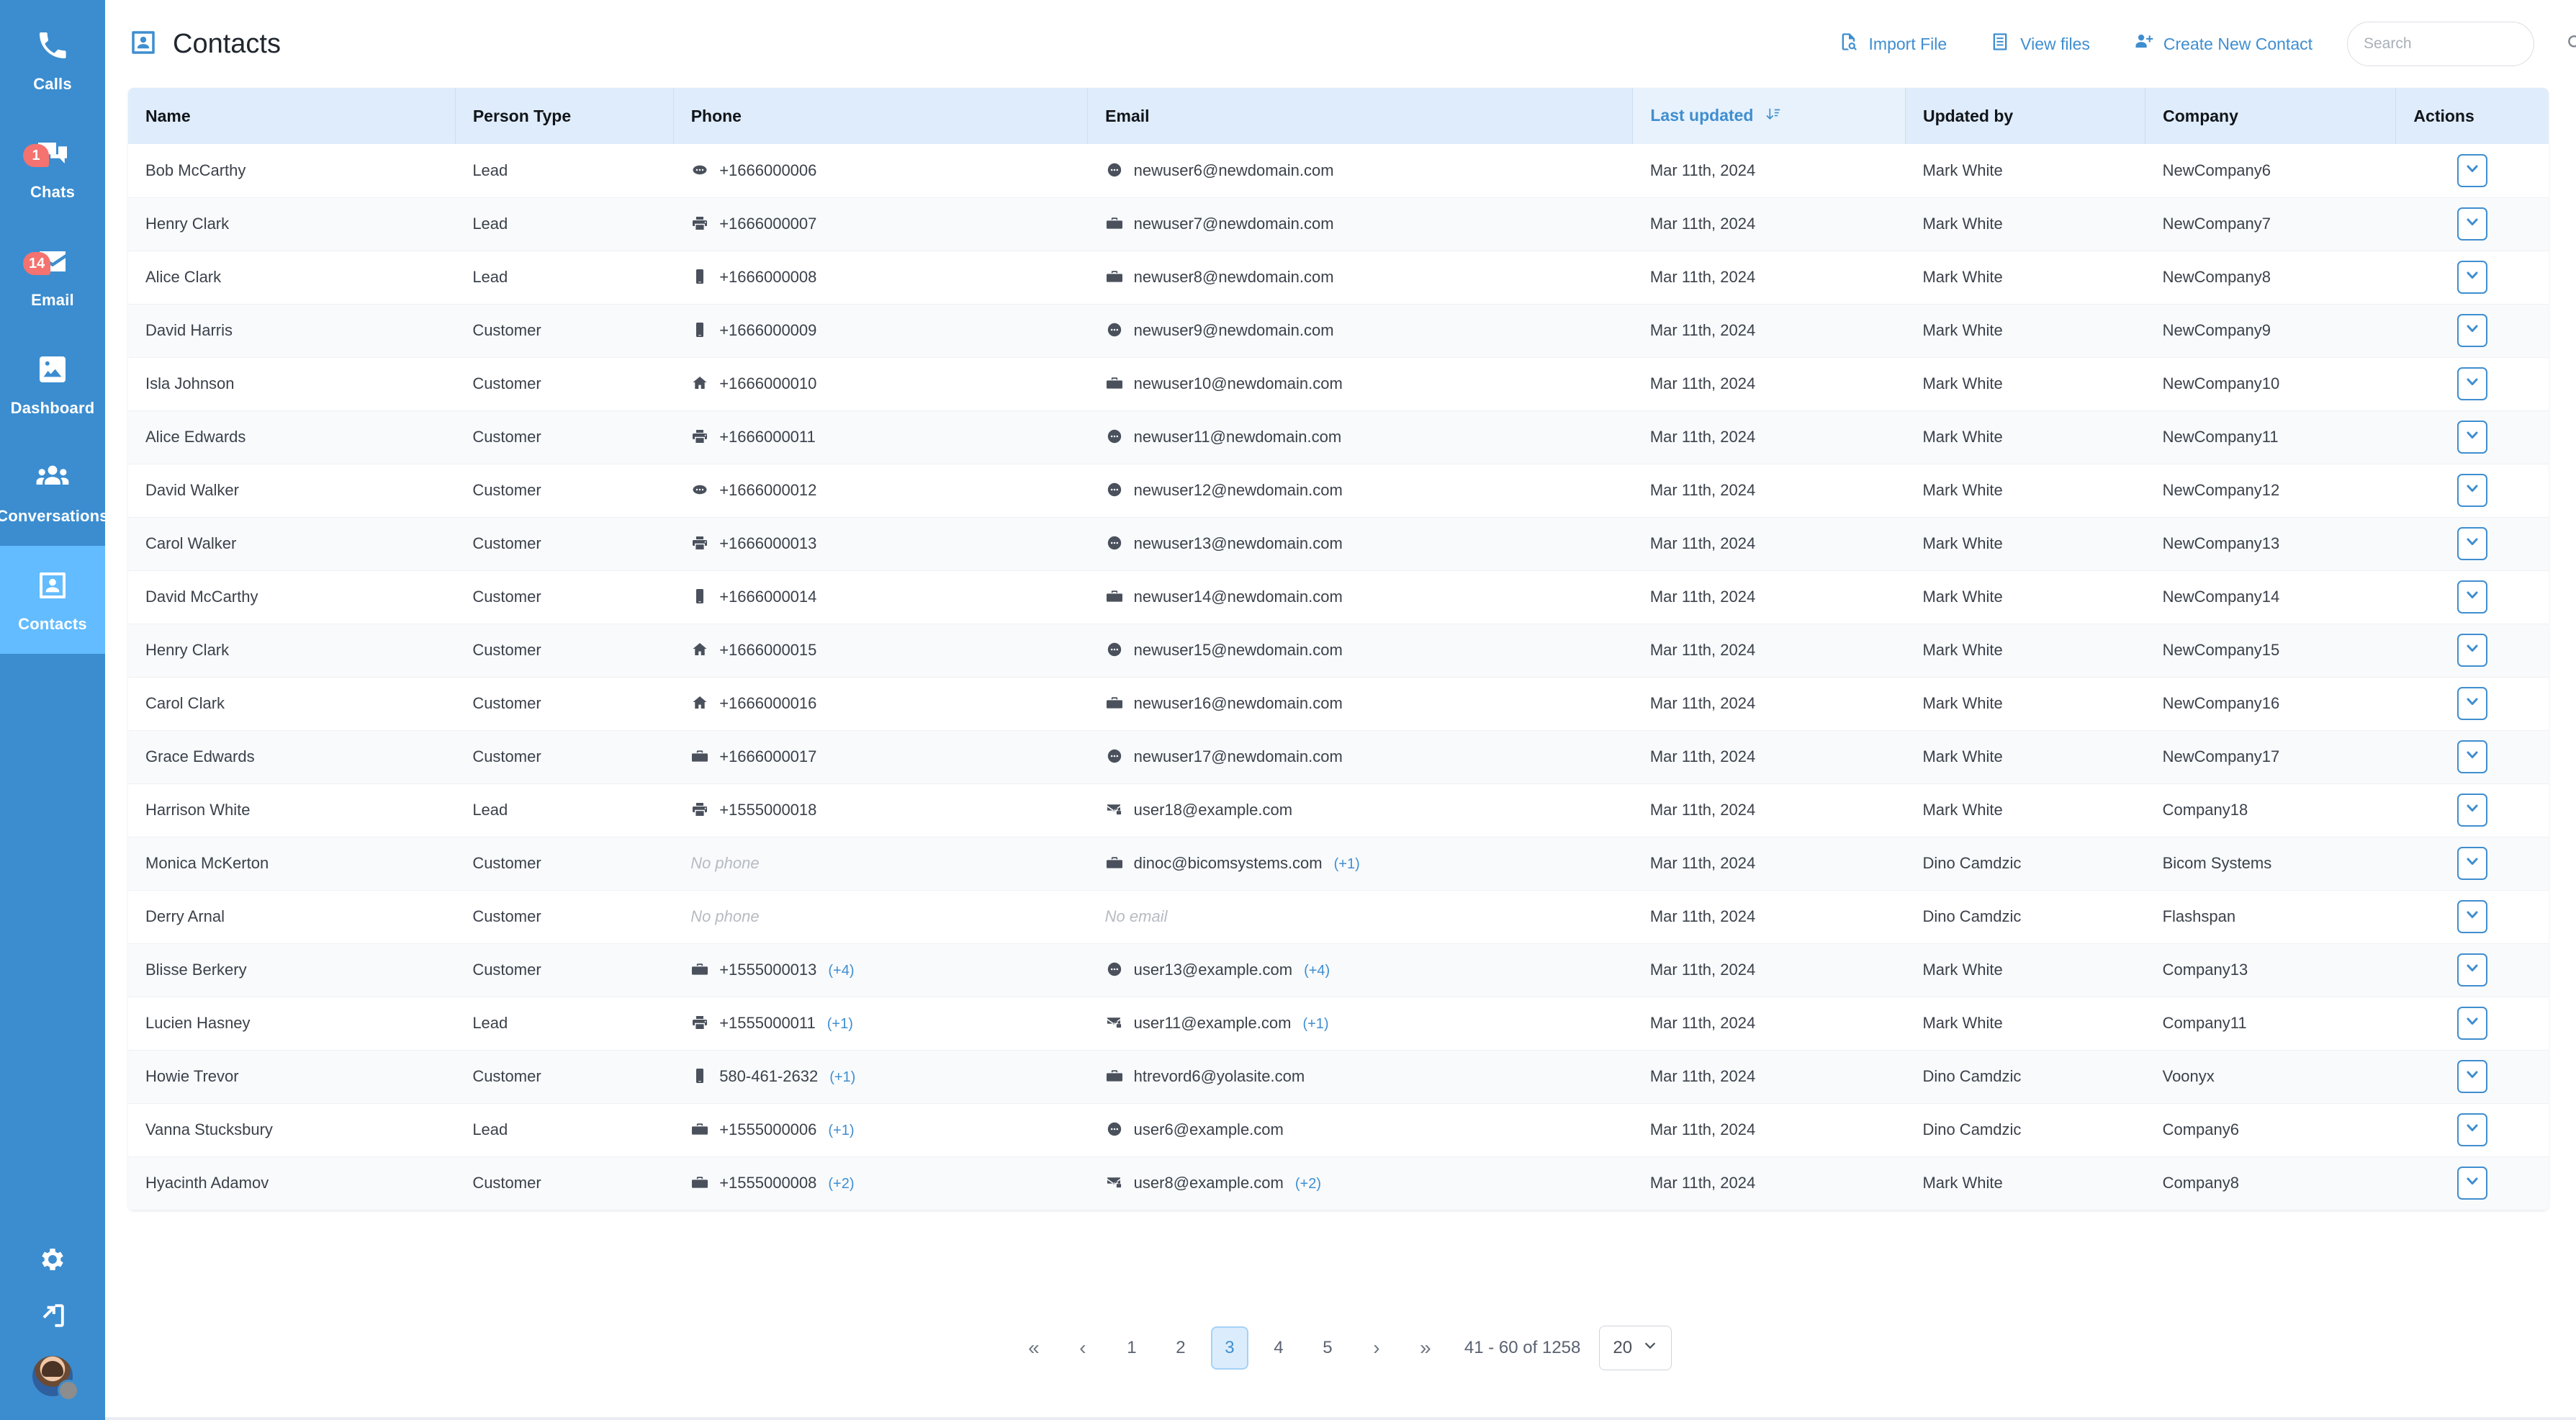 The height and width of the screenshot is (1420, 2576). Describe the element at coordinates (52, 1317) in the screenshot. I see `logout-button` at that location.